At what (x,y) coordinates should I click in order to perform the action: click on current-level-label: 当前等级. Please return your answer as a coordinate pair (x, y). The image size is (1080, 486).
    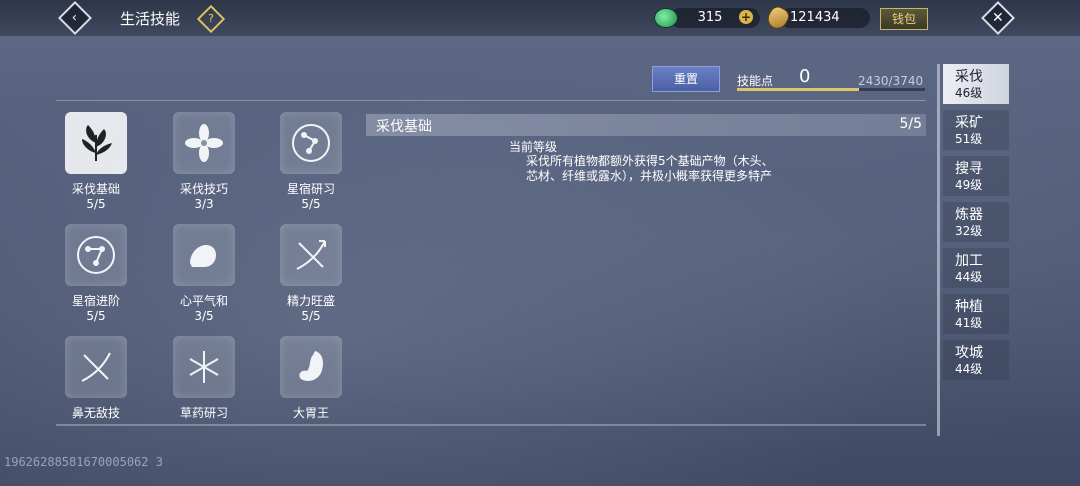
    Looking at the image, I should click on (533, 147).